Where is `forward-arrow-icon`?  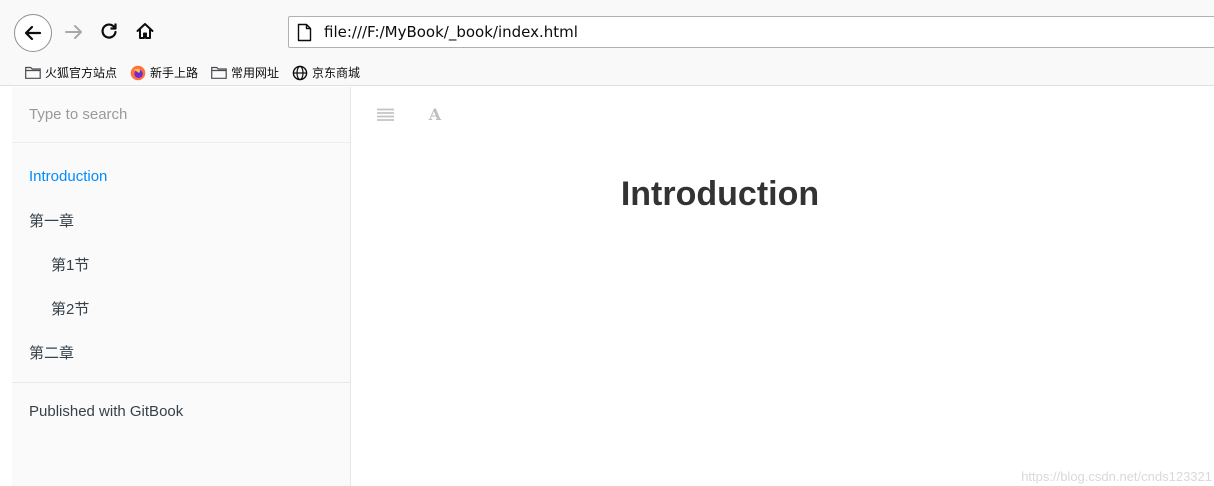
forward-arrow-icon is located at coordinates (73, 32).